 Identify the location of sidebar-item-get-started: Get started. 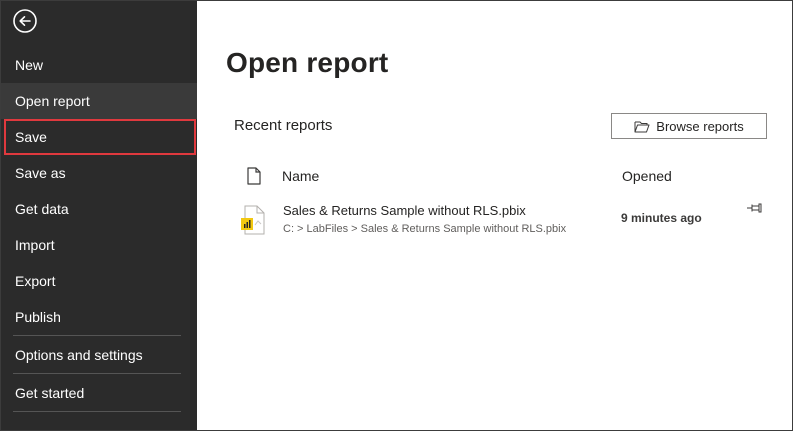
(99, 393).